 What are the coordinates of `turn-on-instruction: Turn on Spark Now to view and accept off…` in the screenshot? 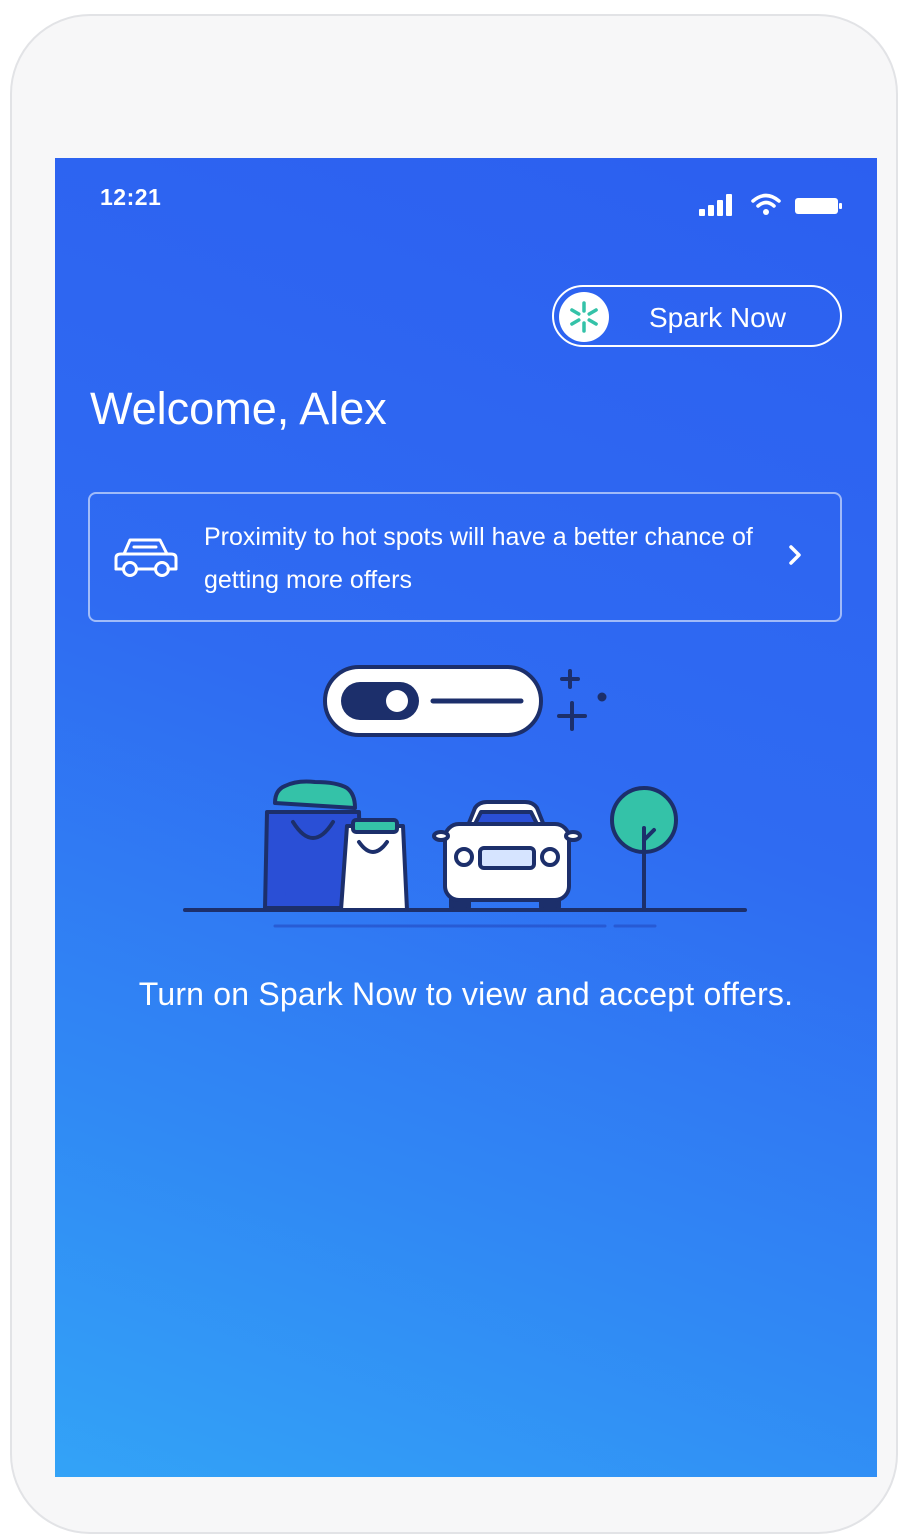 It's located at (466, 994).